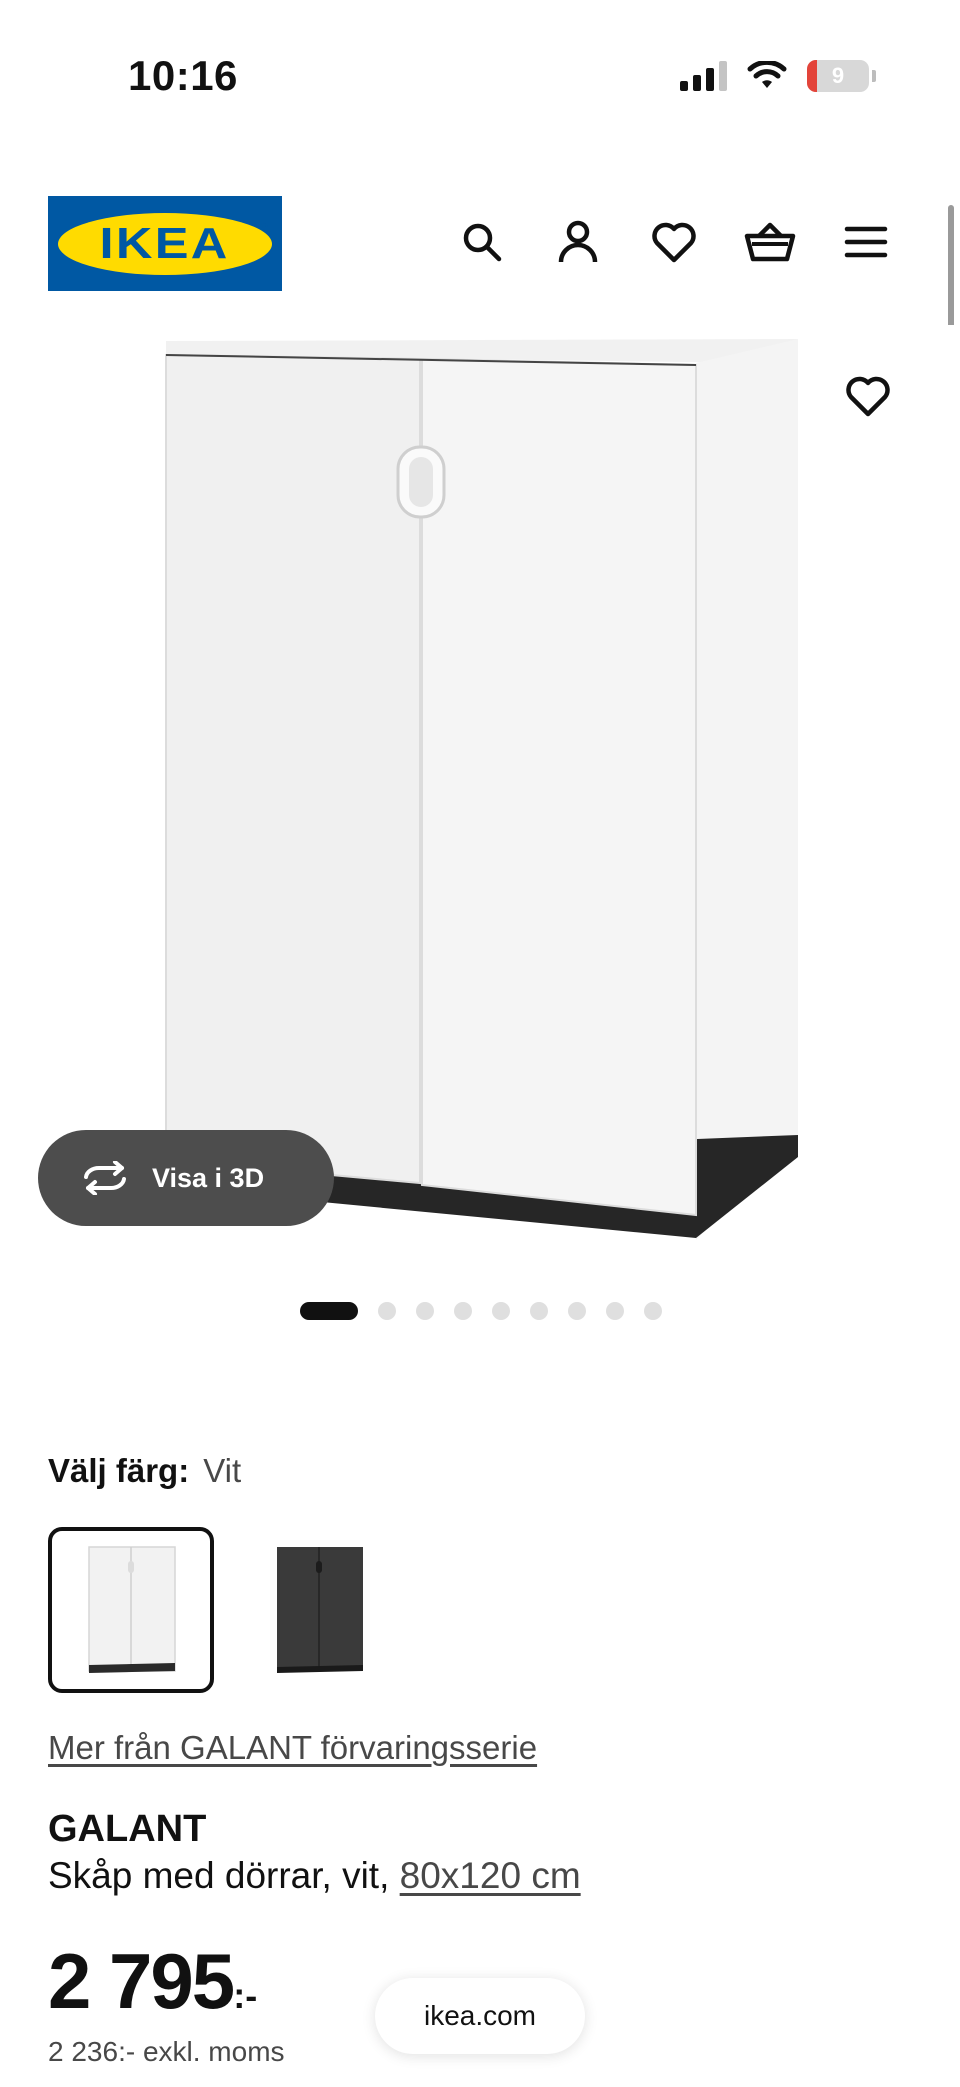 The height and width of the screenshot is (2087, 960). I want to click on product-description: Skåp med dörrar, vit, 80x120 cm, so click(314, 1876).